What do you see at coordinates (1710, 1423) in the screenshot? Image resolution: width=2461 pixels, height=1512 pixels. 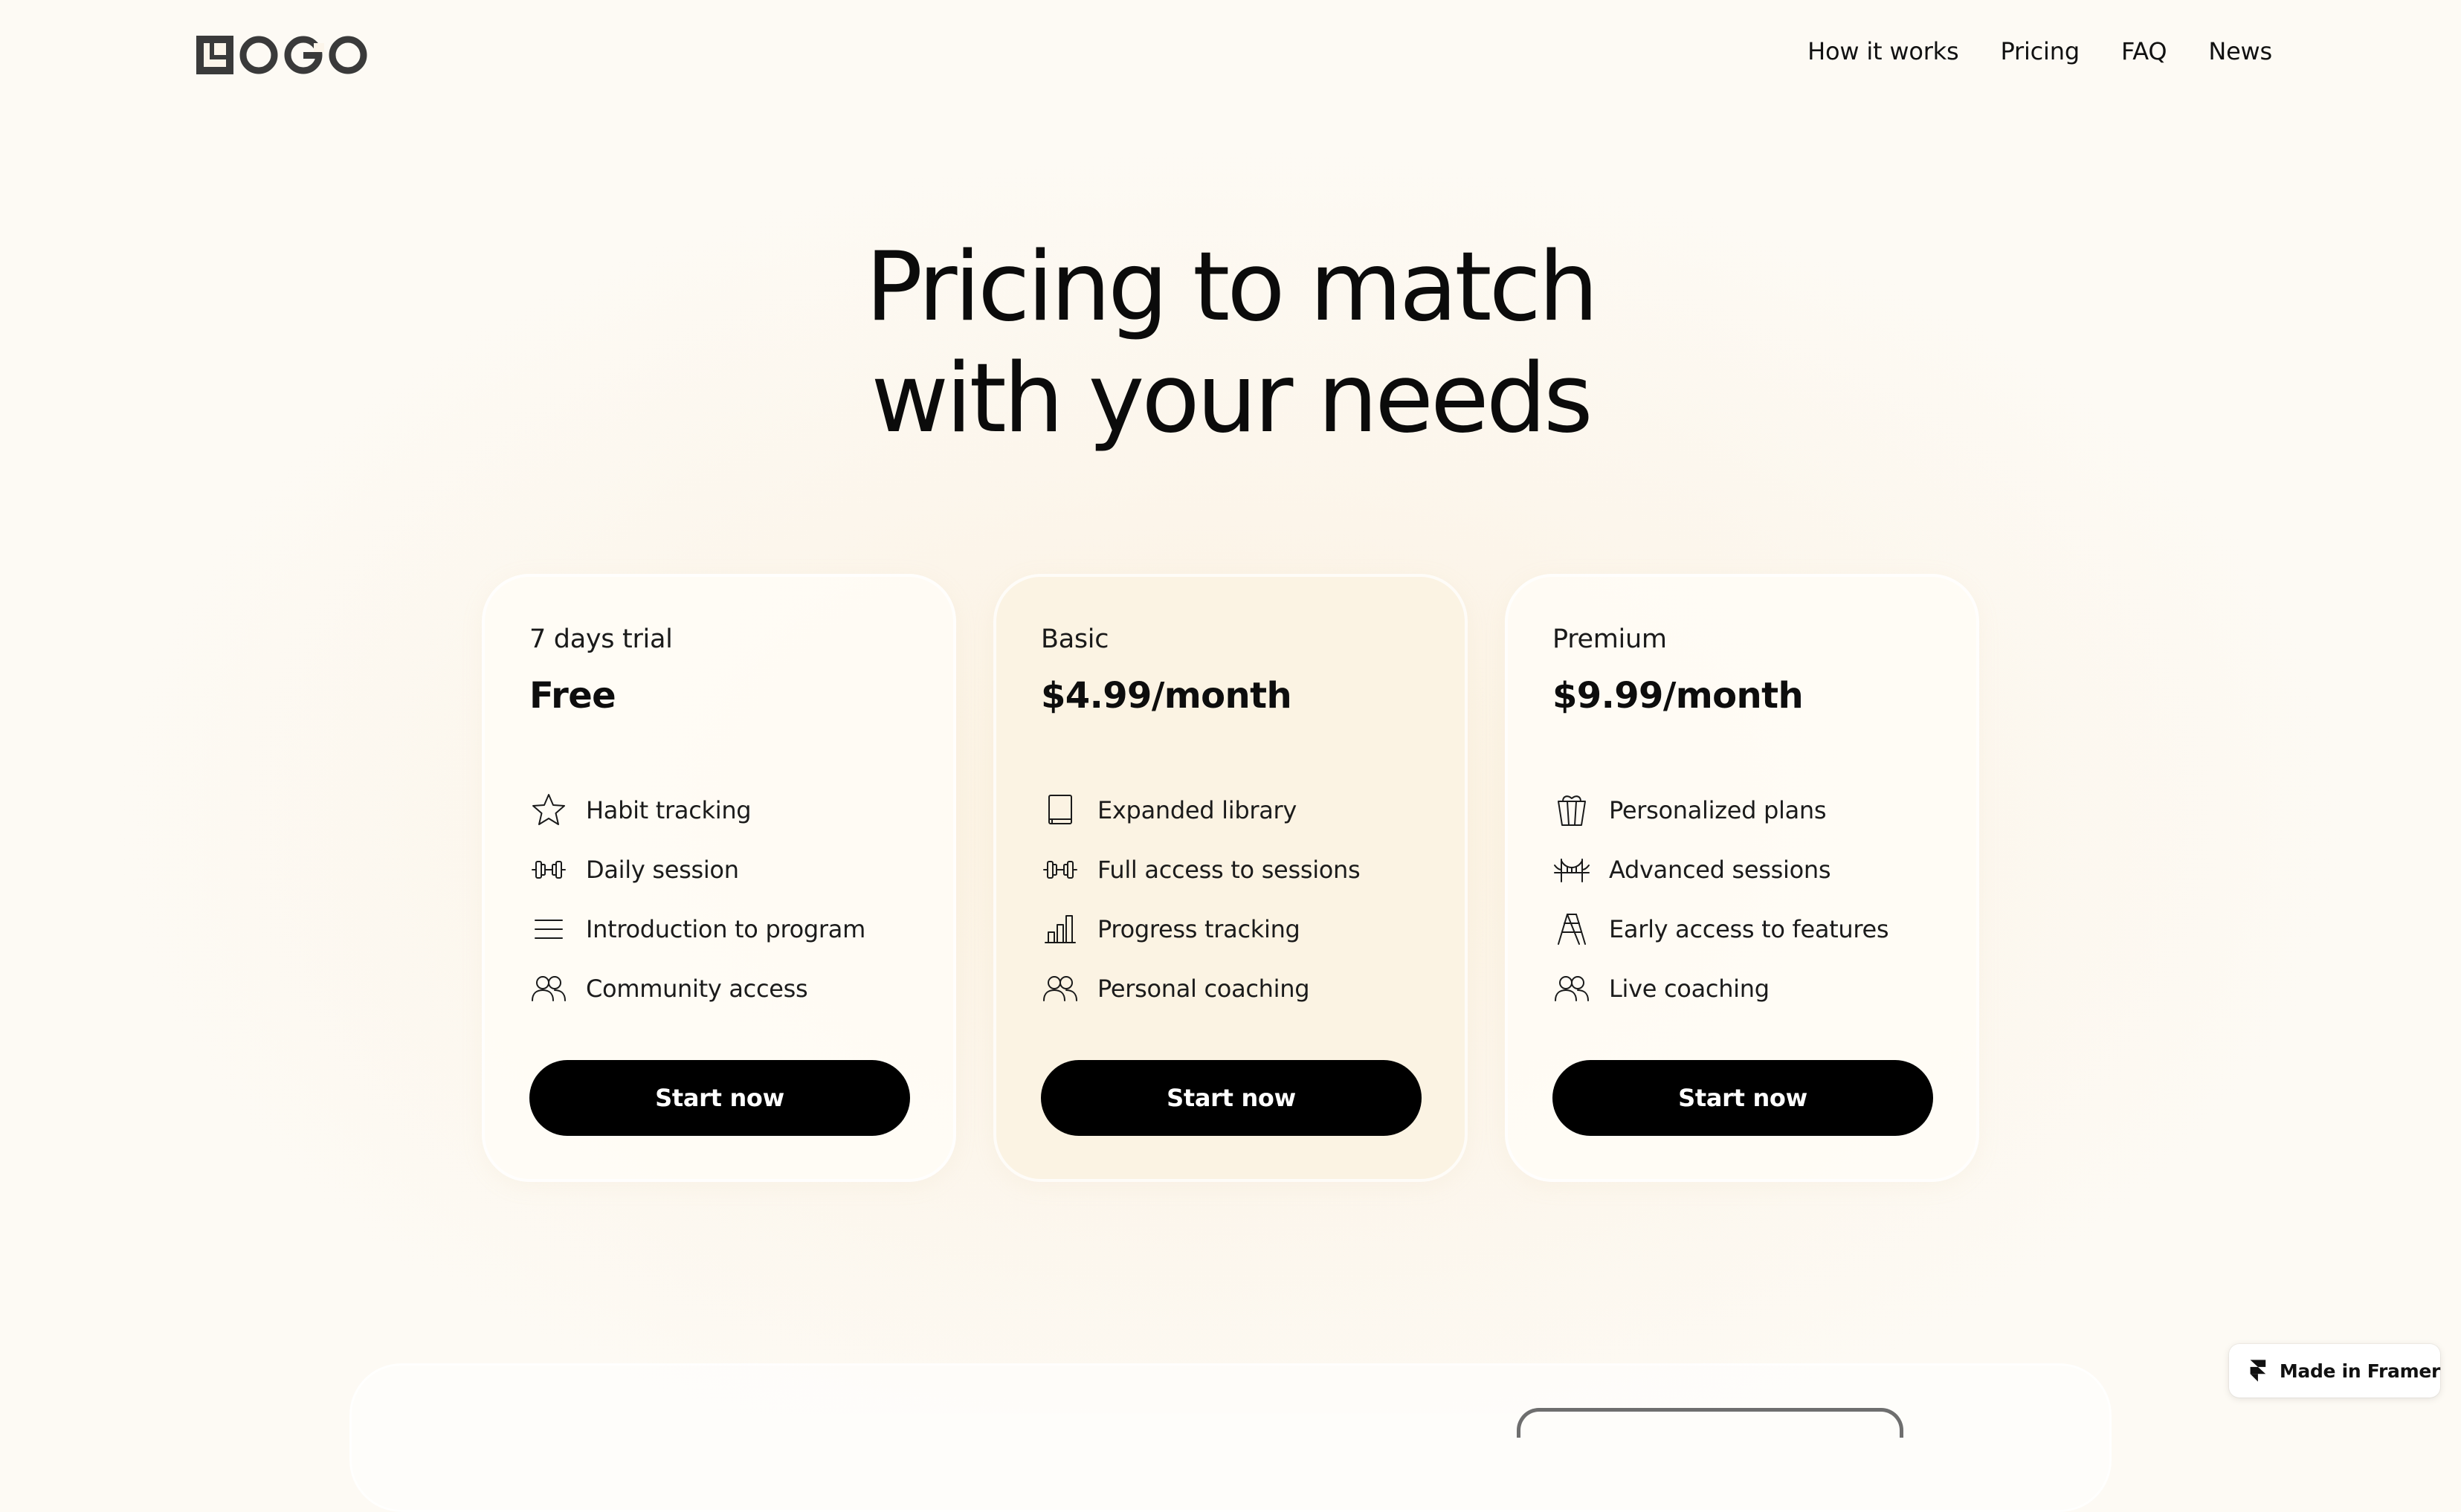 I see `device-mockup-edge` at bounding box center [1710, 1423].